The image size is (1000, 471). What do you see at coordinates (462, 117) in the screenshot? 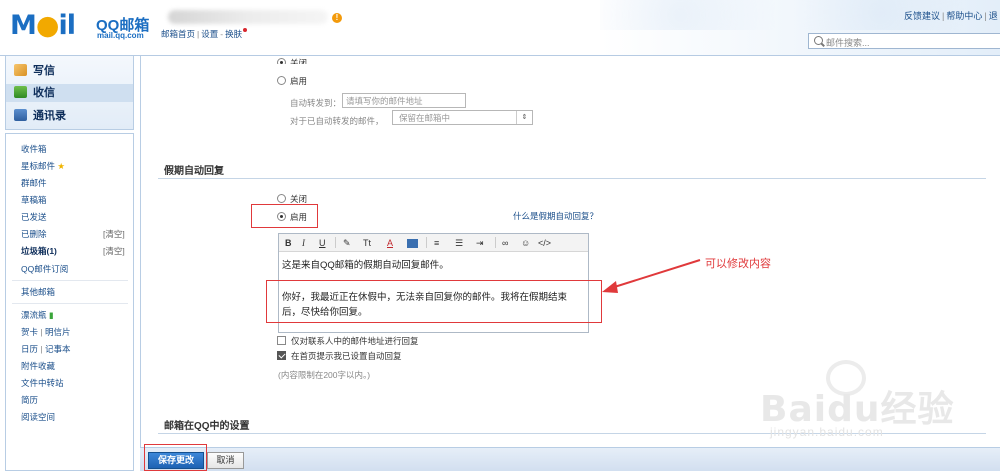
I see `forward-after-select: 保留在邮箱中` at bounding box center [462, 117].